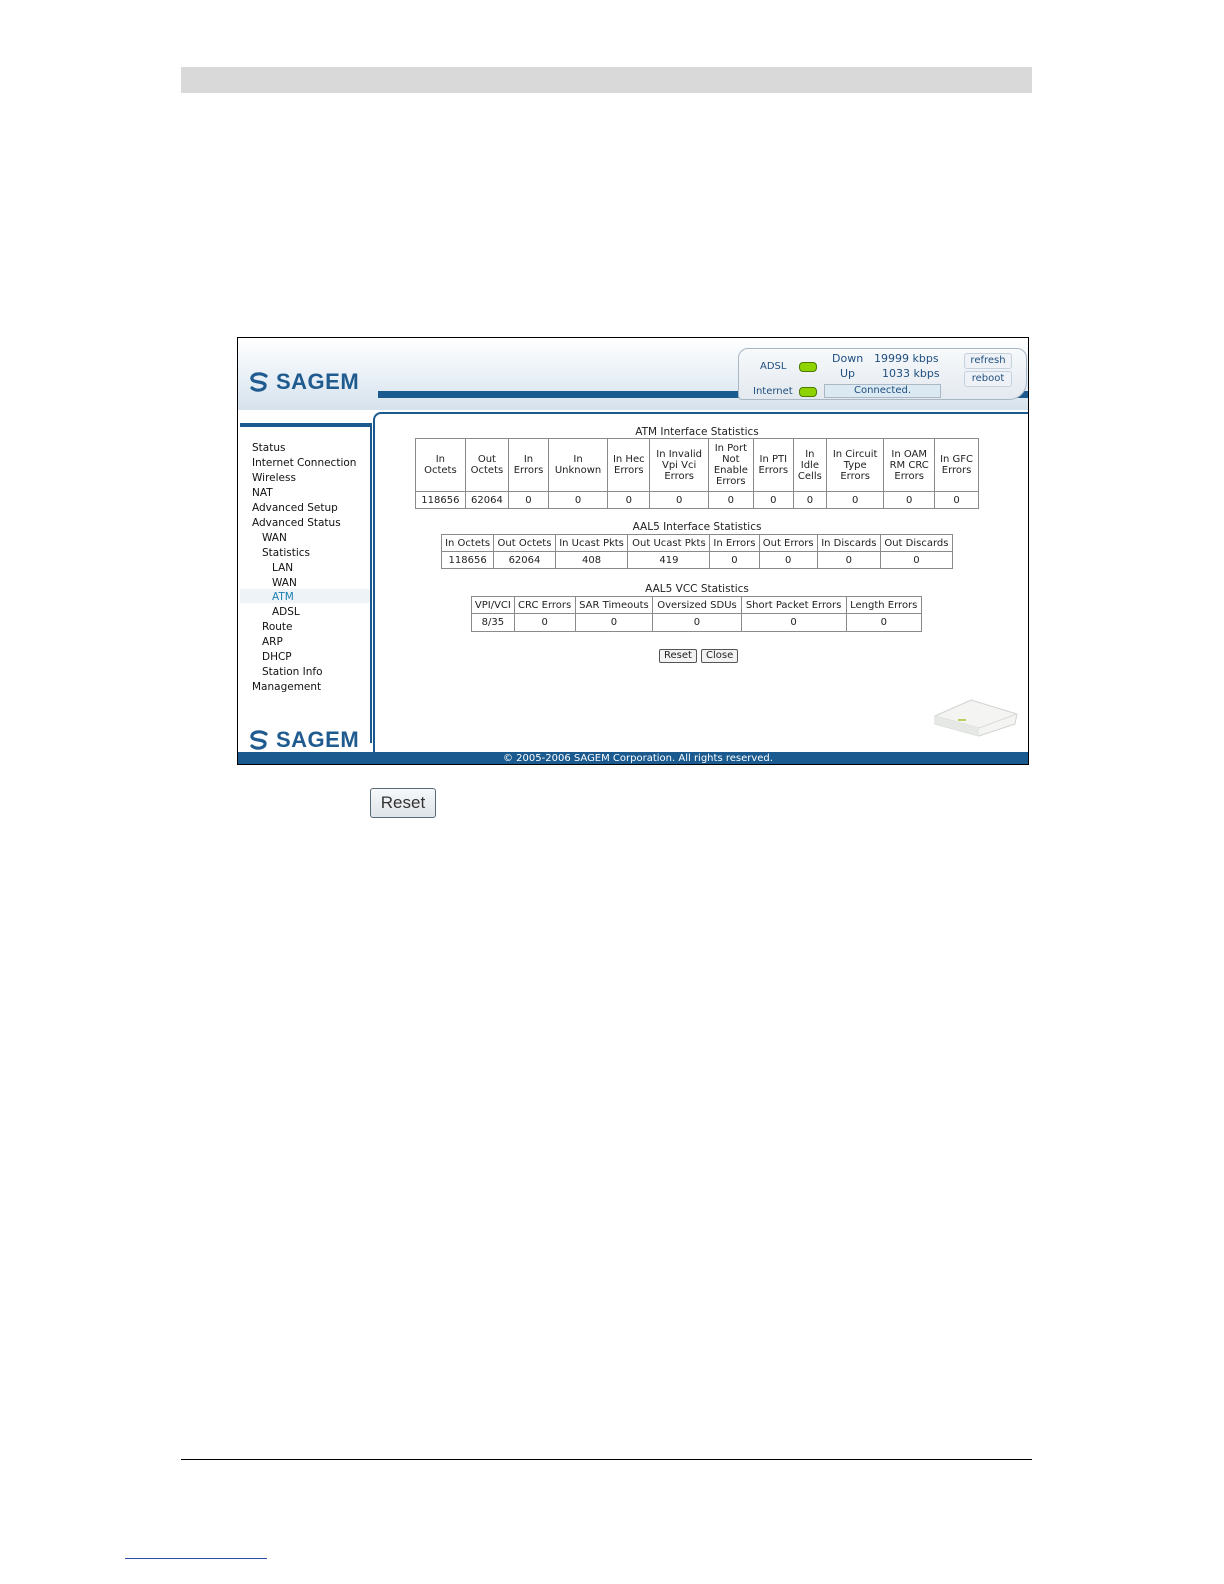  Describe the element at coordinates (773, 391) in the screenshot. I see `internet-label: Internet` at that location.